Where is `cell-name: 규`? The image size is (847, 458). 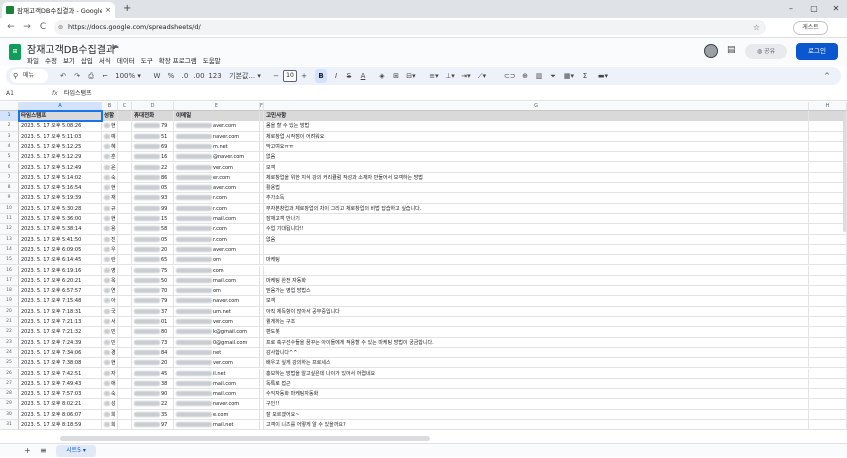 cell-name: 규 is located at coordinates (110, 208).